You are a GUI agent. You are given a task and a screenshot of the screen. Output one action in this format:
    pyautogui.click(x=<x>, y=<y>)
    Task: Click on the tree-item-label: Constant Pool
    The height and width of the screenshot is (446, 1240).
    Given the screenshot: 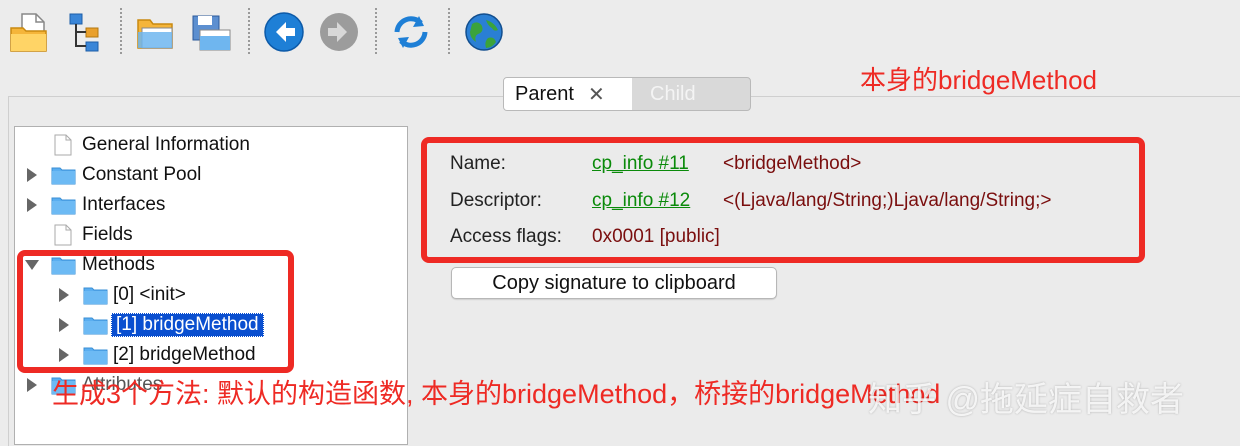 What is the action you would take?
    pyautogui.click(x=142, y=174)
    